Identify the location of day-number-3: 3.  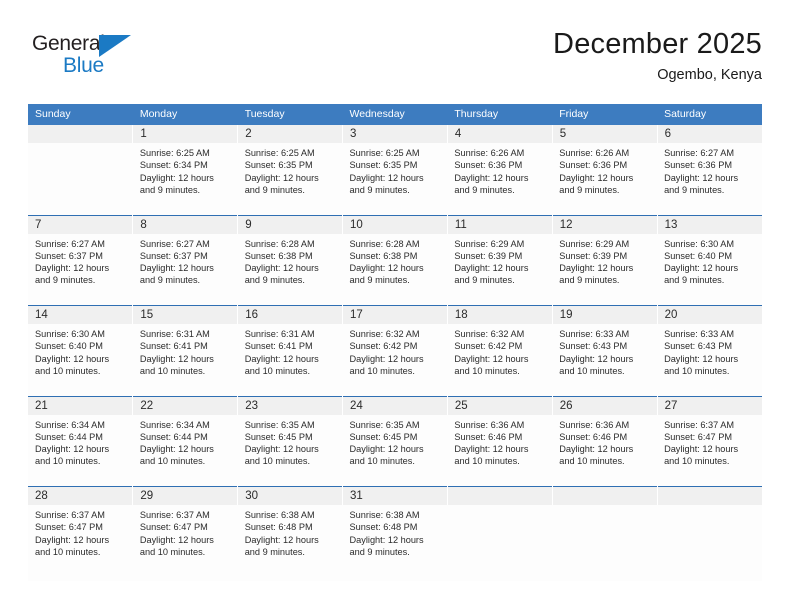
(395, 134).